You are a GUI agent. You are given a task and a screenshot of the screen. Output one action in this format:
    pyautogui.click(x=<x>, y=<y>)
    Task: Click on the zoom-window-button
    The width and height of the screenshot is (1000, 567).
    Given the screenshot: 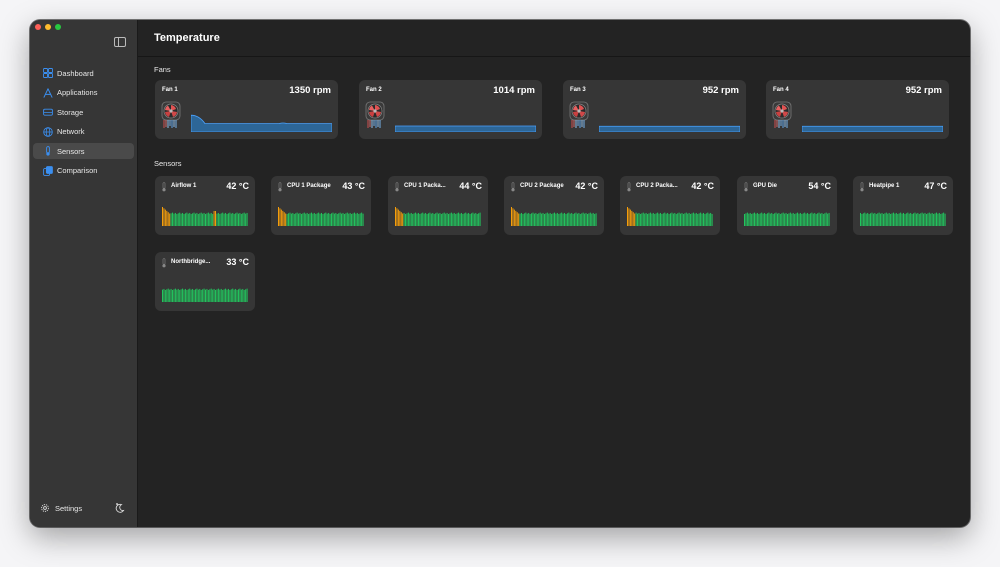 What is the action you would take?
    pyautogui.click(x=58, y=27)
    